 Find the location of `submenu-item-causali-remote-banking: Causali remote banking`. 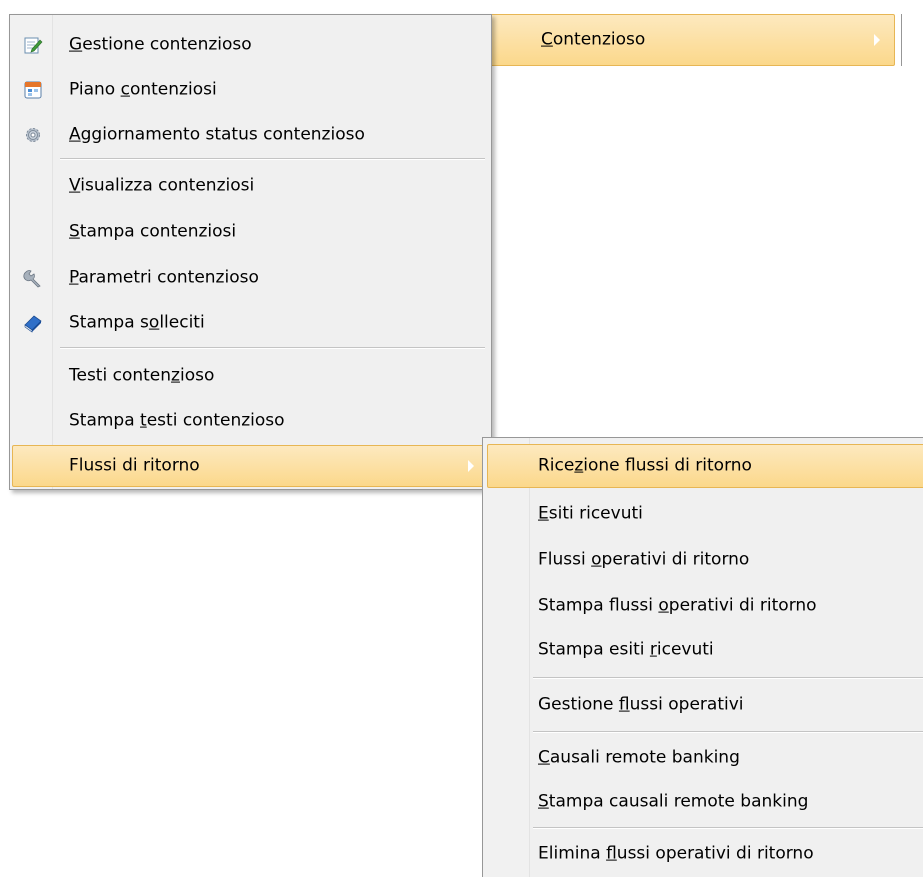

submenu-item-causali-remote-banking: Causali remote banking is located at coordinates (704, 758).